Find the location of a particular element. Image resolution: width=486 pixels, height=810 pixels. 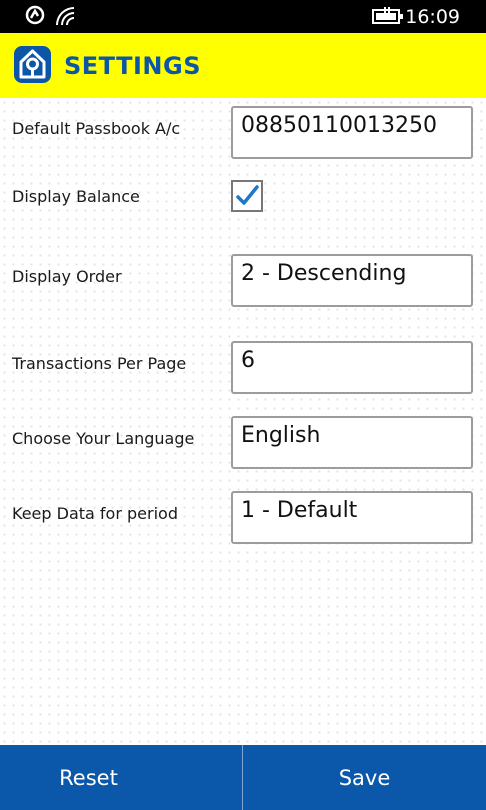

battery-charging-icon is located at coordinates (389, 18).